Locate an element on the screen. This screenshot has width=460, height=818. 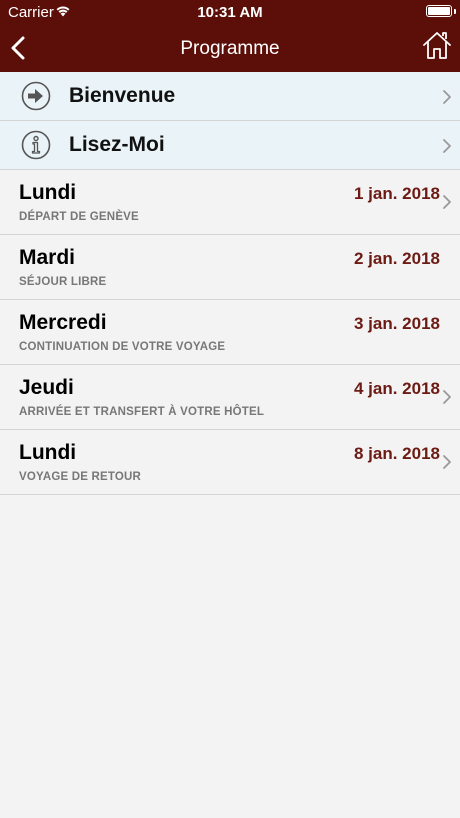
day-date: 8 jan. 2018 is located at coordinates (396, 453).